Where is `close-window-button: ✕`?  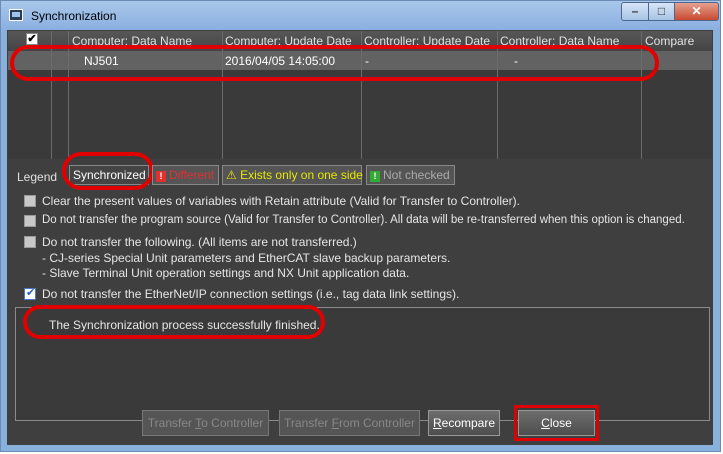 close-window-button: ✕ is located at coordinates (696, 11).